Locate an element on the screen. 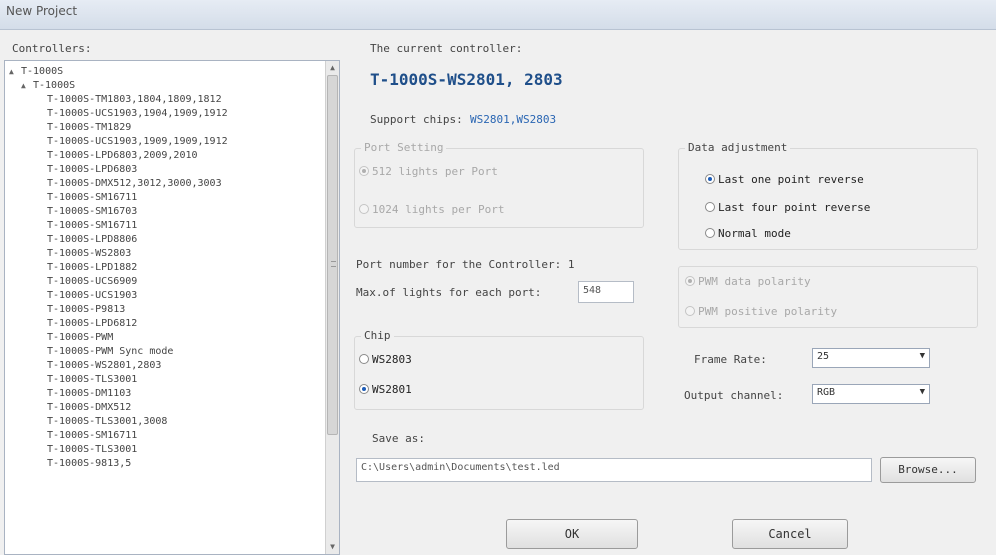  tree-item-label: T-1000S-UCS1903,1909,1909,1912 is located at coordinates (137, 141).